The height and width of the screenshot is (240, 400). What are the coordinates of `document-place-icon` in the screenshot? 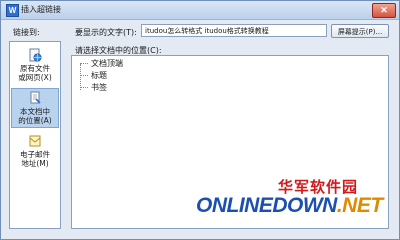 It's located at (35, 97).